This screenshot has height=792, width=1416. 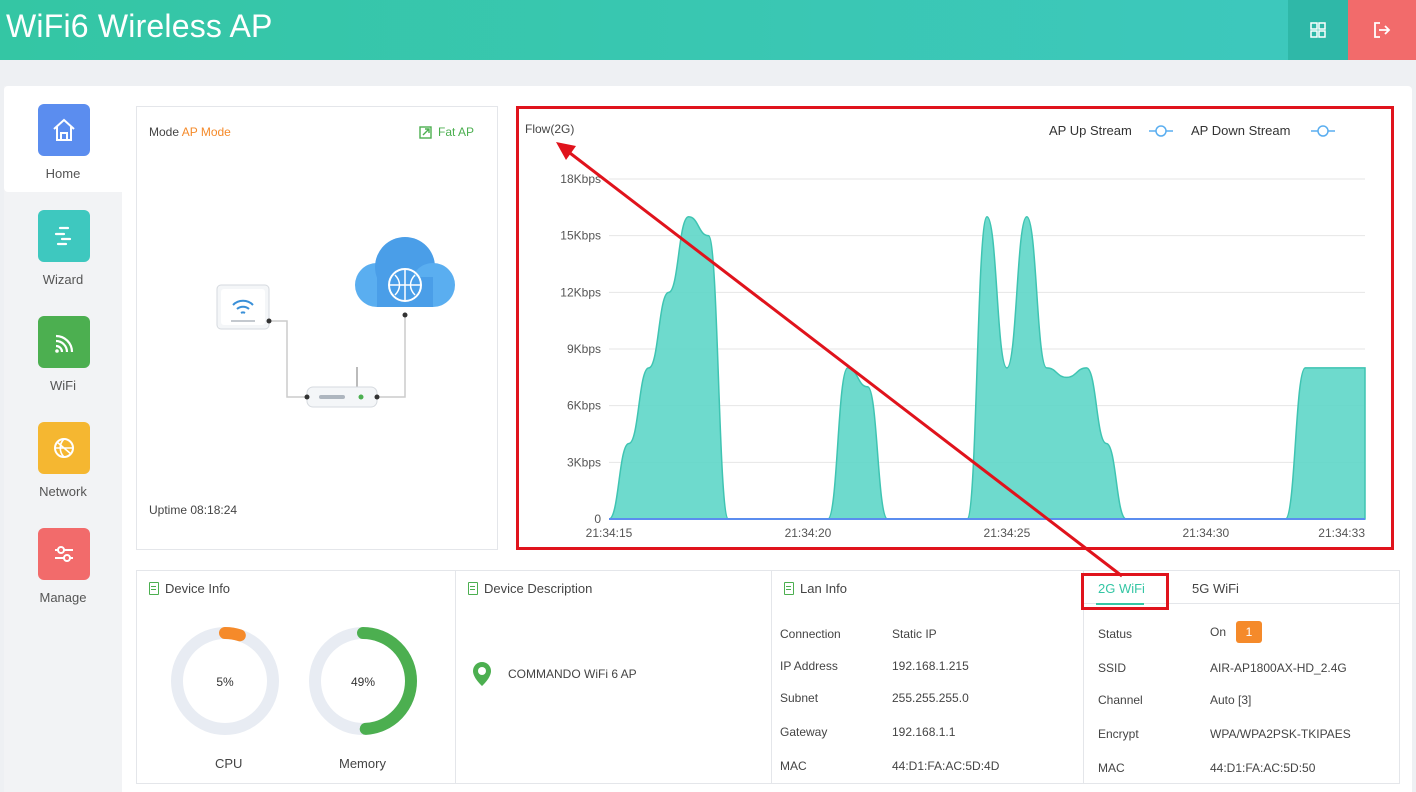 What do you see at coordinates (63, 491) in the screenshot?
I see `sidebar-item-label: Network` at bounding box center [63, 491].